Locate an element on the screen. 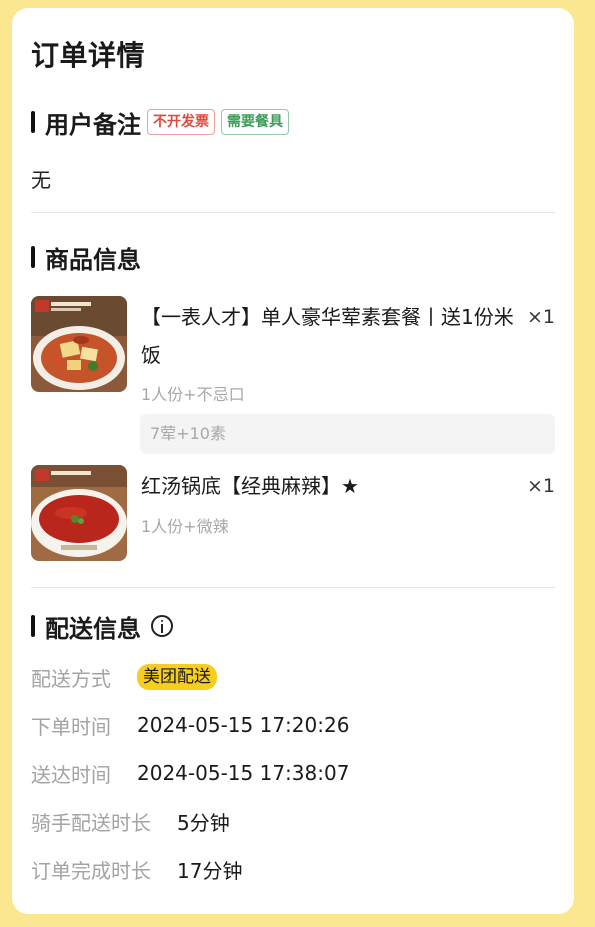 This screenshot has width=595, height=927. need-cutlery-tag: 需要餐具 is located at coordinates (255, 122).